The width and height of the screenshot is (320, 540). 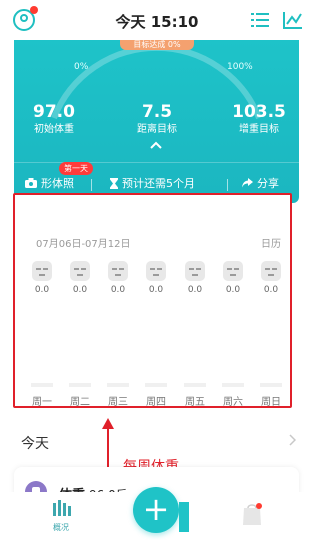 What do you see at coordinates (184, 517) in the screenshot?
I see `fab-edge-block` at bounding box center [184, 517].